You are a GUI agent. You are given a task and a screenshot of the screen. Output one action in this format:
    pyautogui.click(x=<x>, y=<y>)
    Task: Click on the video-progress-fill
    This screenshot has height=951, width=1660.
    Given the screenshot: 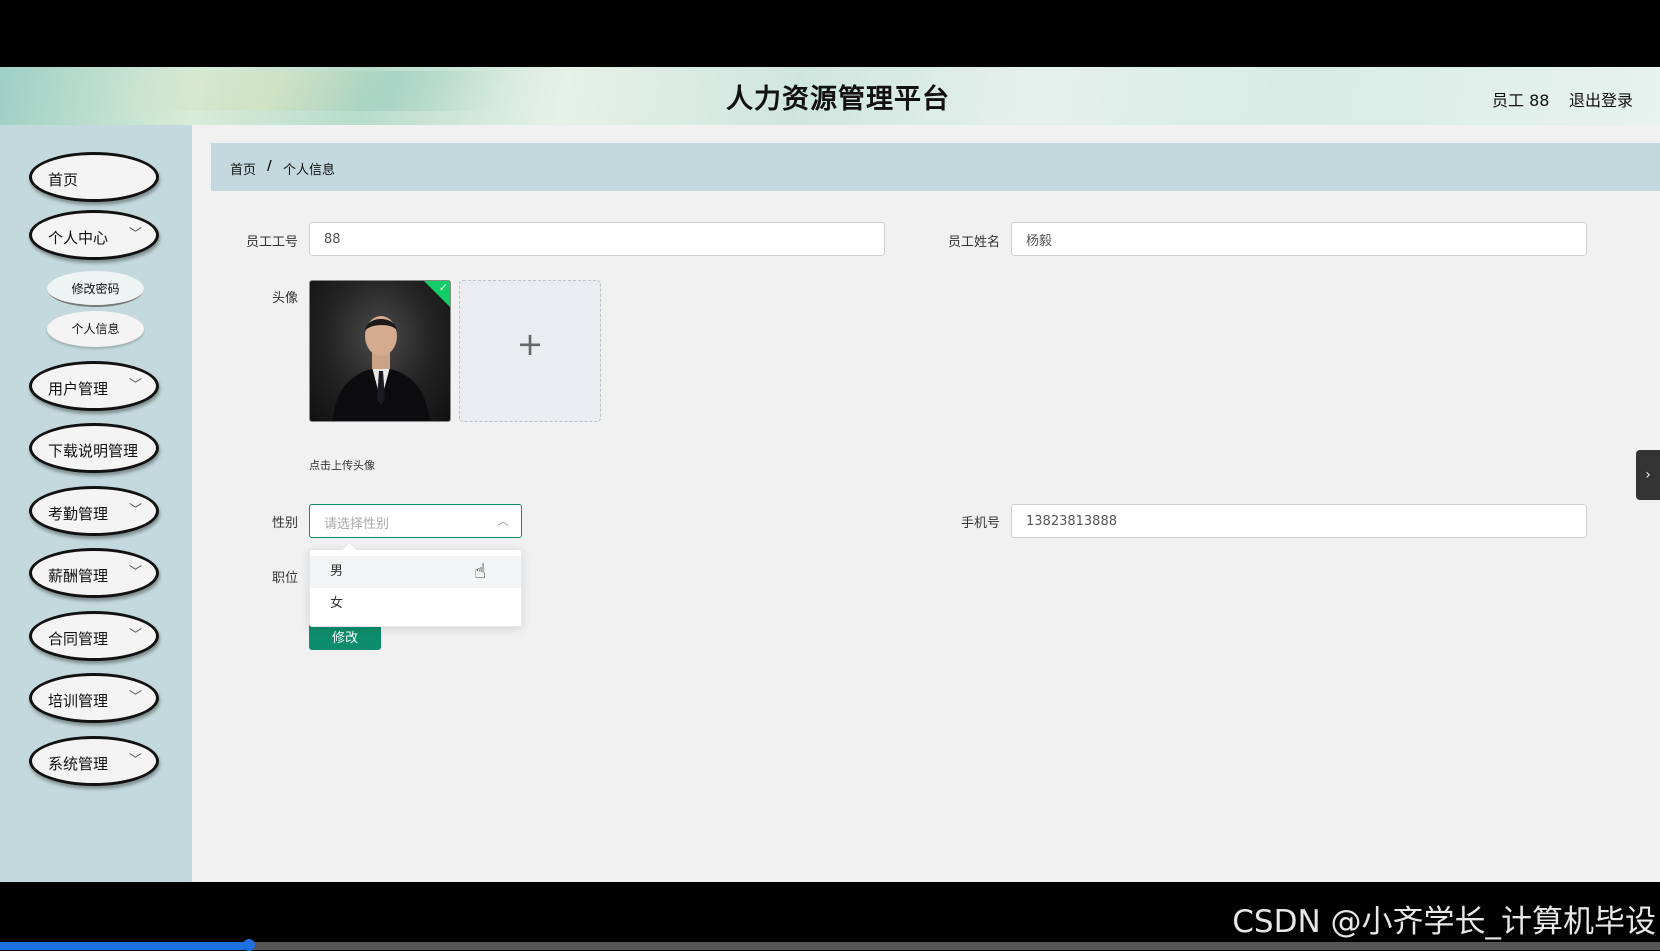 What is the action you would take?
    pyautogui.click(x=124, y=946)
    